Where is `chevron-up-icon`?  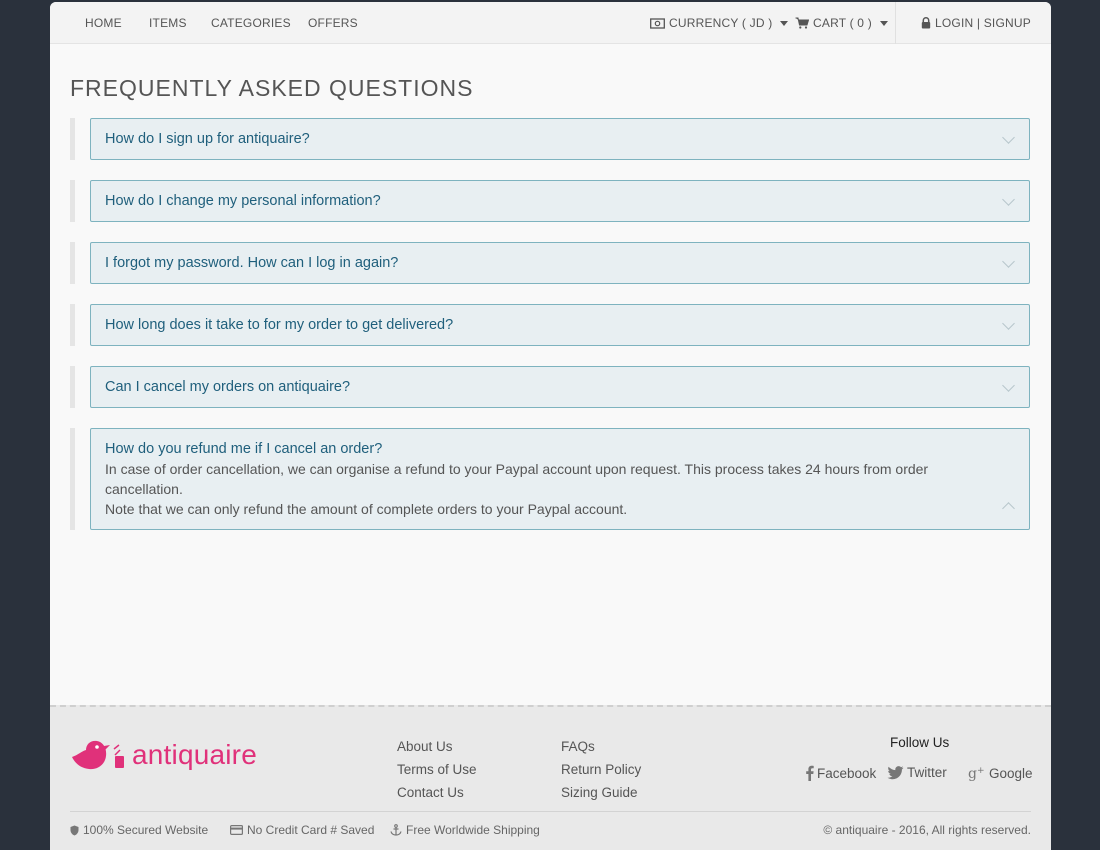
chevron-up-icon is located at coordinates (1008, 508).